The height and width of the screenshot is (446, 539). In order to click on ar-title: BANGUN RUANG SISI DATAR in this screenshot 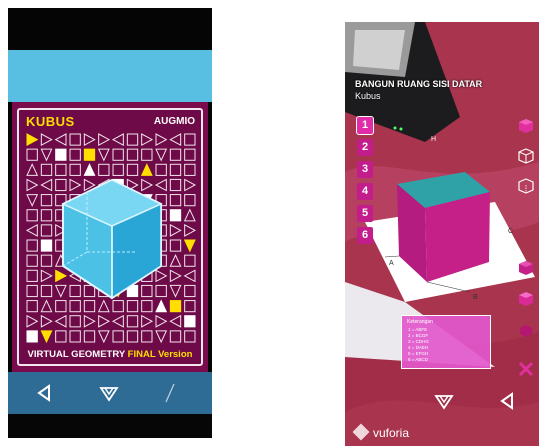, I will do `click(419, 84)`.